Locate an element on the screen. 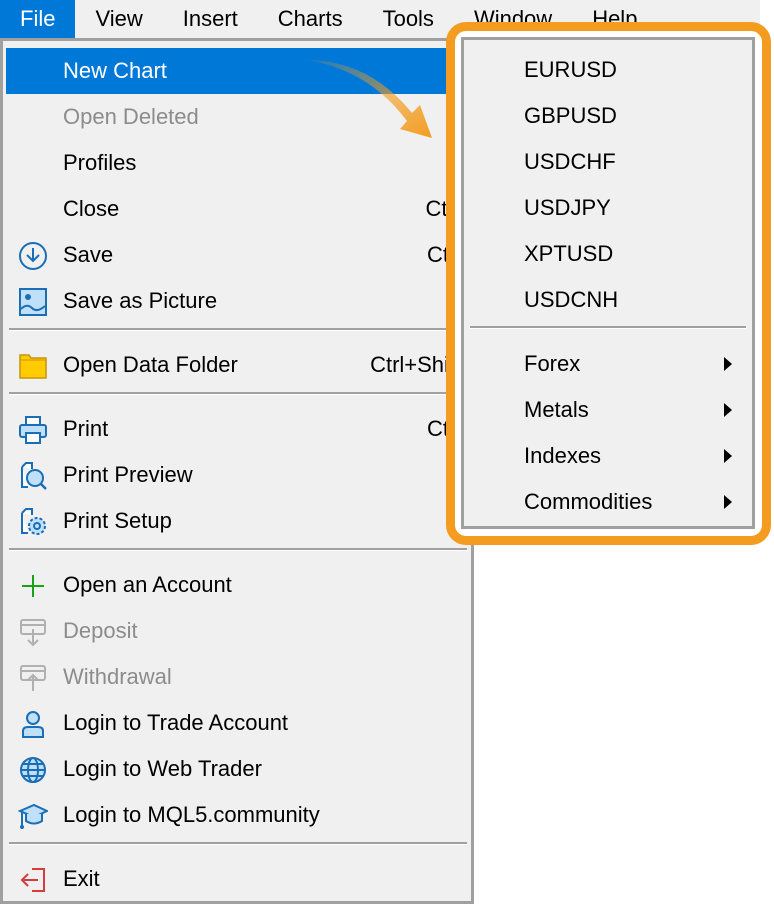 This screenshot has width=774, height=904. menu-item-label: Open Deleted is located at coordinates (131, 116).